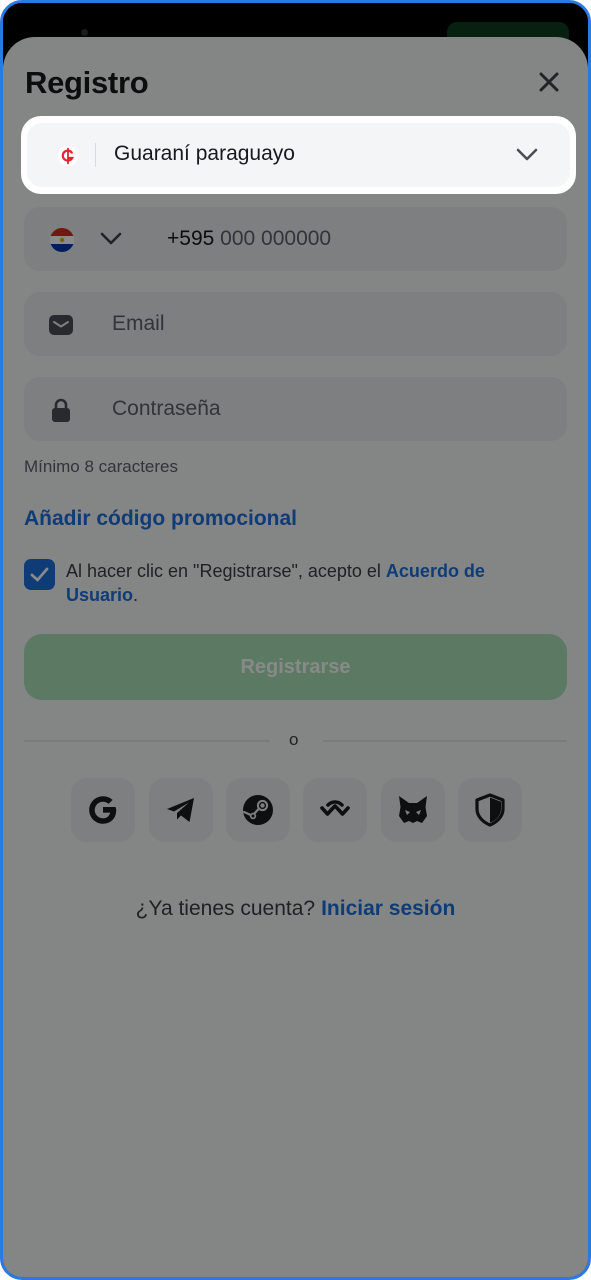 The height and width of the screenshot is (1280, 591). Describe the element at coordinates (61, 325) in the screenshot. I see `mail-icon` at that location.